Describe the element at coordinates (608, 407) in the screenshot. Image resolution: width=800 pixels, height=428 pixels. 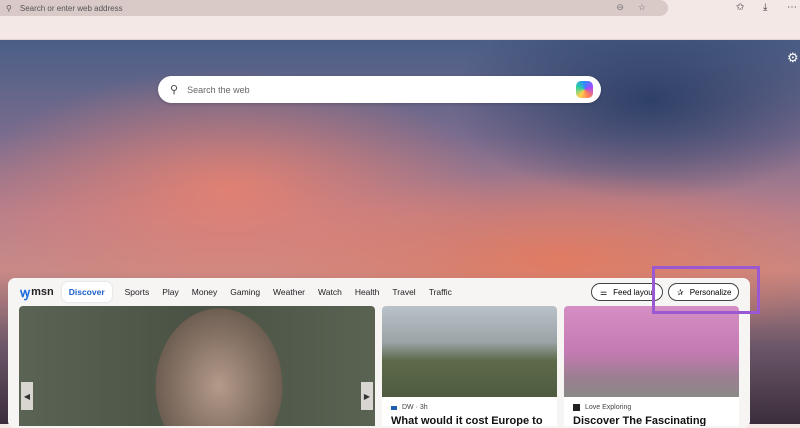
I see `card-source: Love Exploring` at that location.